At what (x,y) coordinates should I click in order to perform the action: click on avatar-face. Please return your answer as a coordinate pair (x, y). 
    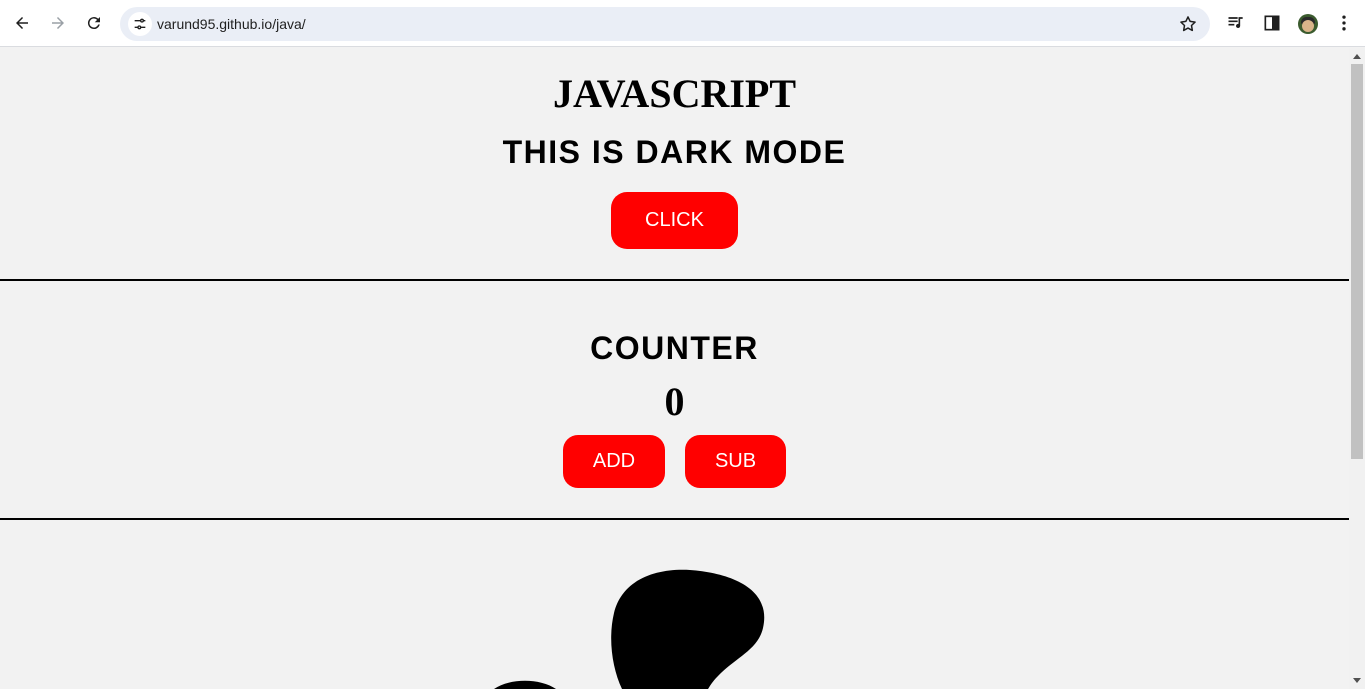
    Looking at the image, I should click on (1308, 26).